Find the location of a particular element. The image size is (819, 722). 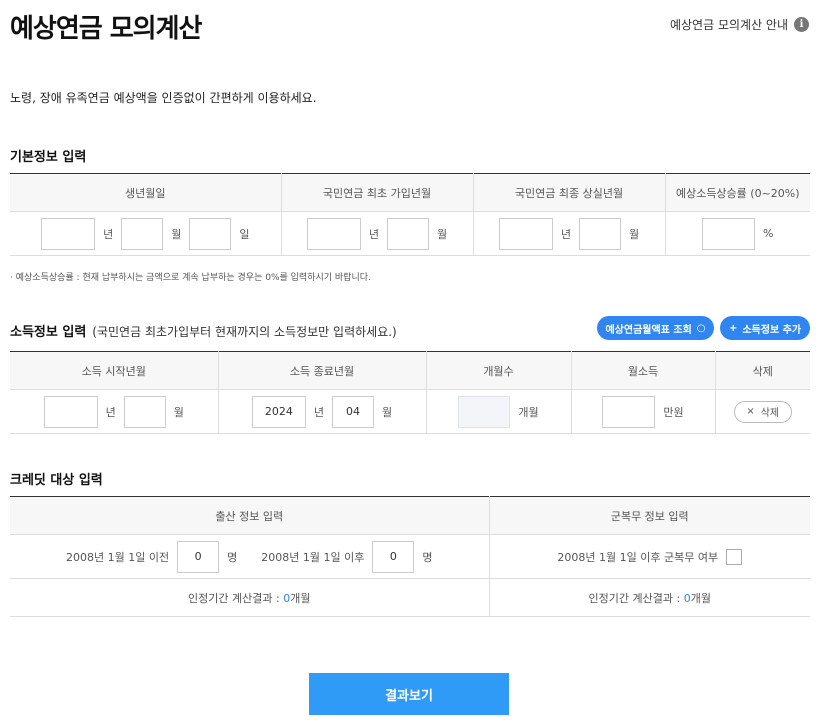

header-months: 개월수 is located at coordinates (499, 370).